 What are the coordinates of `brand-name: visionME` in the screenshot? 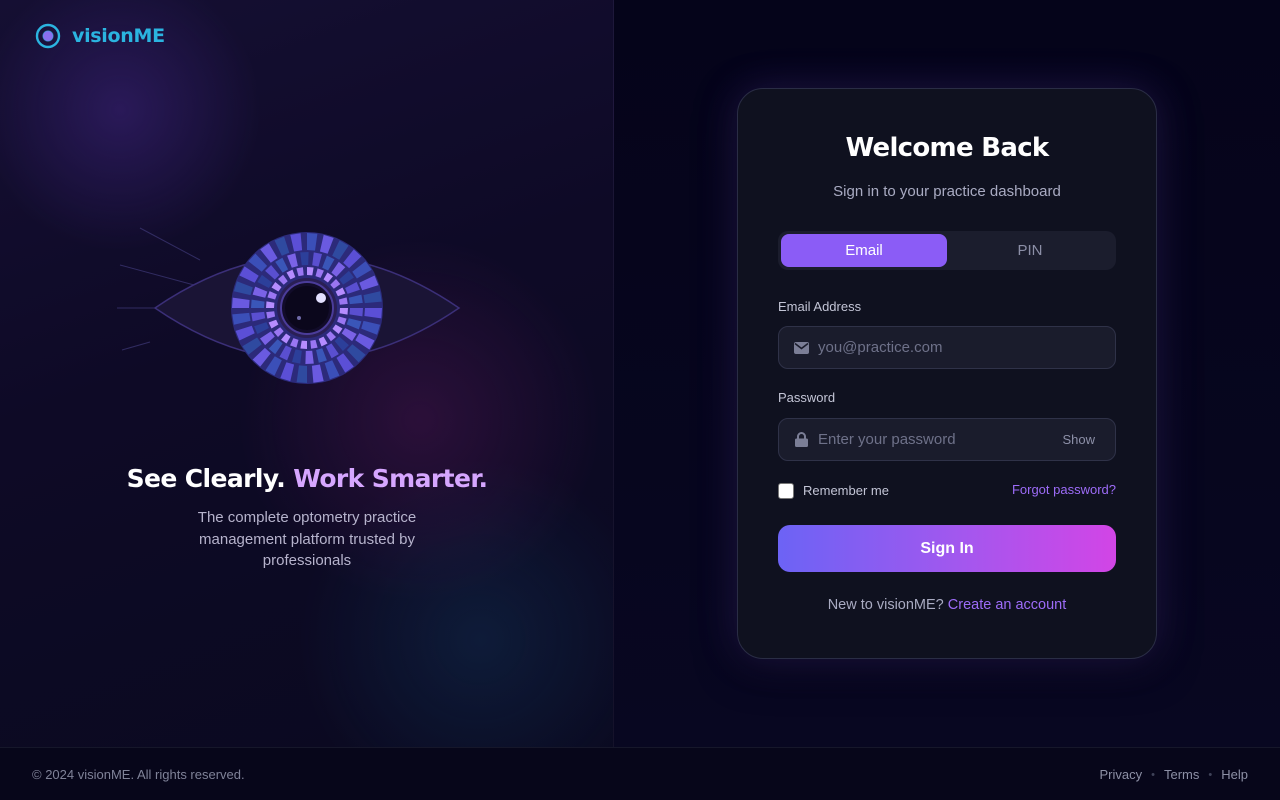 It's located at (118, 36).